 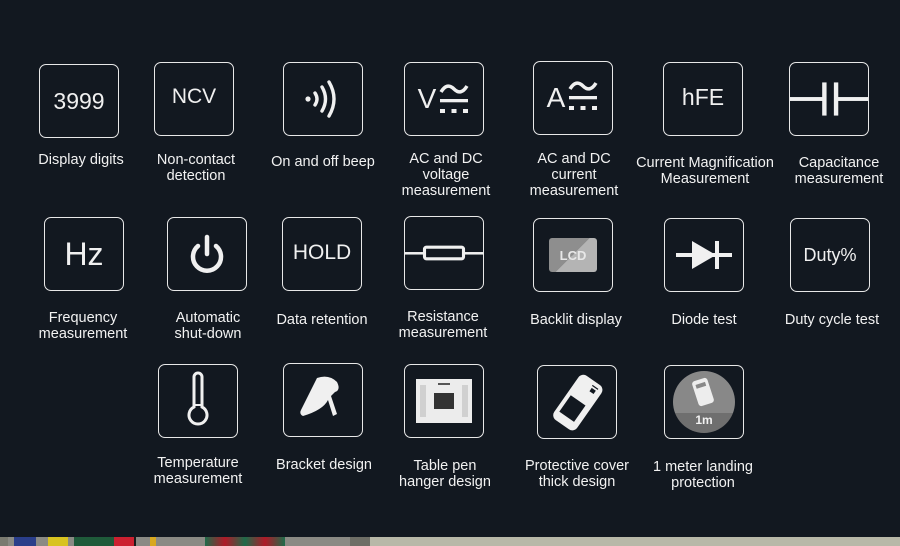 I want to click on sound-wave-icon, so click(x=320, y=99).